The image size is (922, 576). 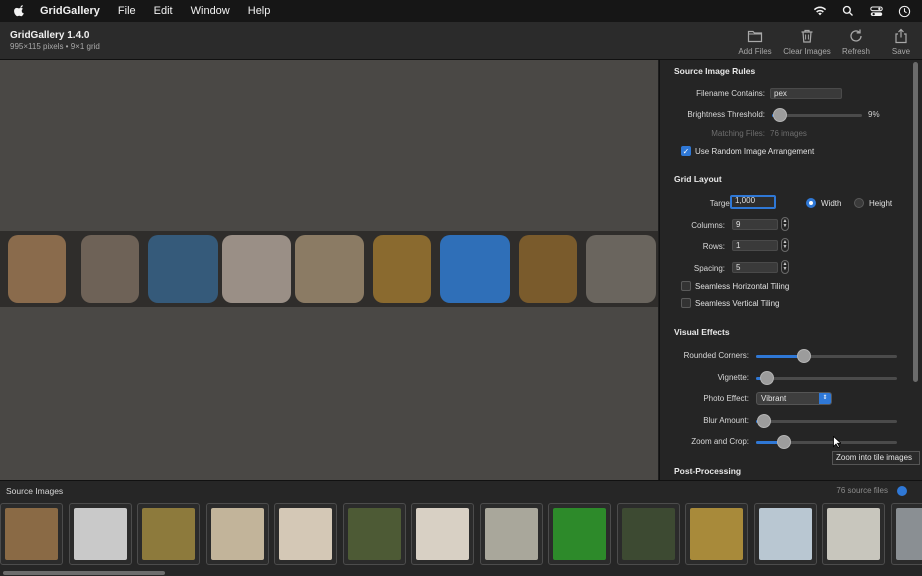 What do you see at coordinates (774, 398) in the screenshot?
I see `photo-effect-value: Vibrant` at bounding box center [774, 398].